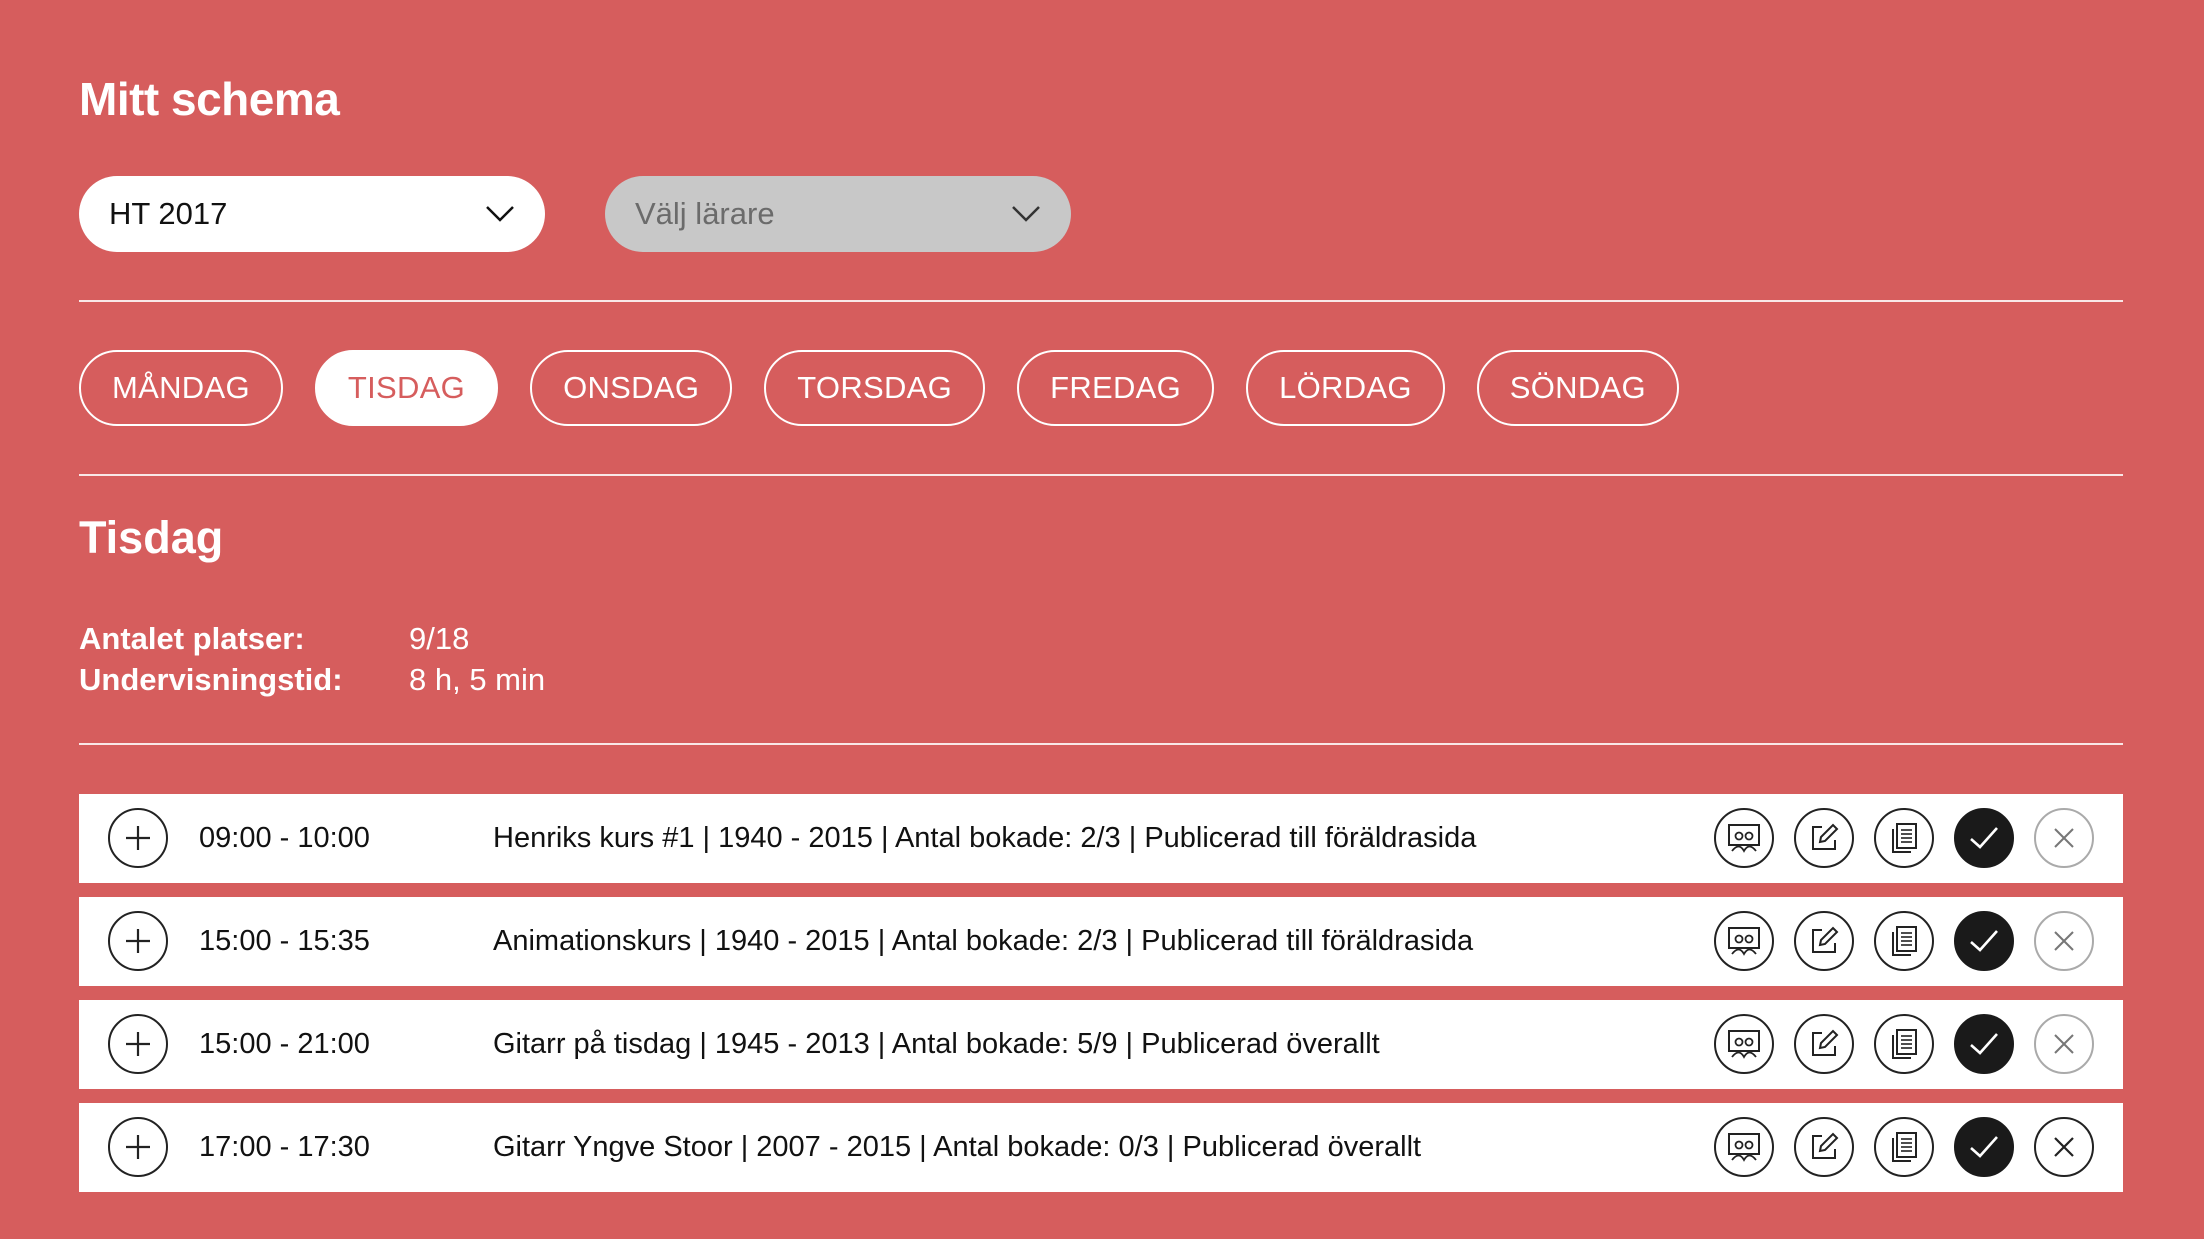 This screenshot has width=2204, height=1239. I want to click on stat-row-seats: Antalet platser: 9/18, so click(312, 638).